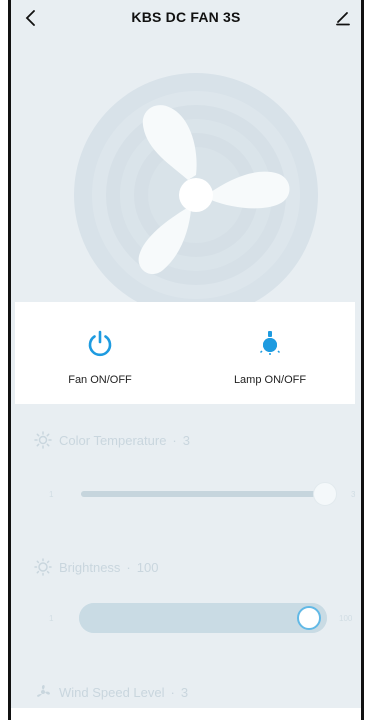 The width and height of the screenshot is (372, 720). Describe the element at coordinates (43, 692) in the screenshot. I see `fan-small-icon` at that location.